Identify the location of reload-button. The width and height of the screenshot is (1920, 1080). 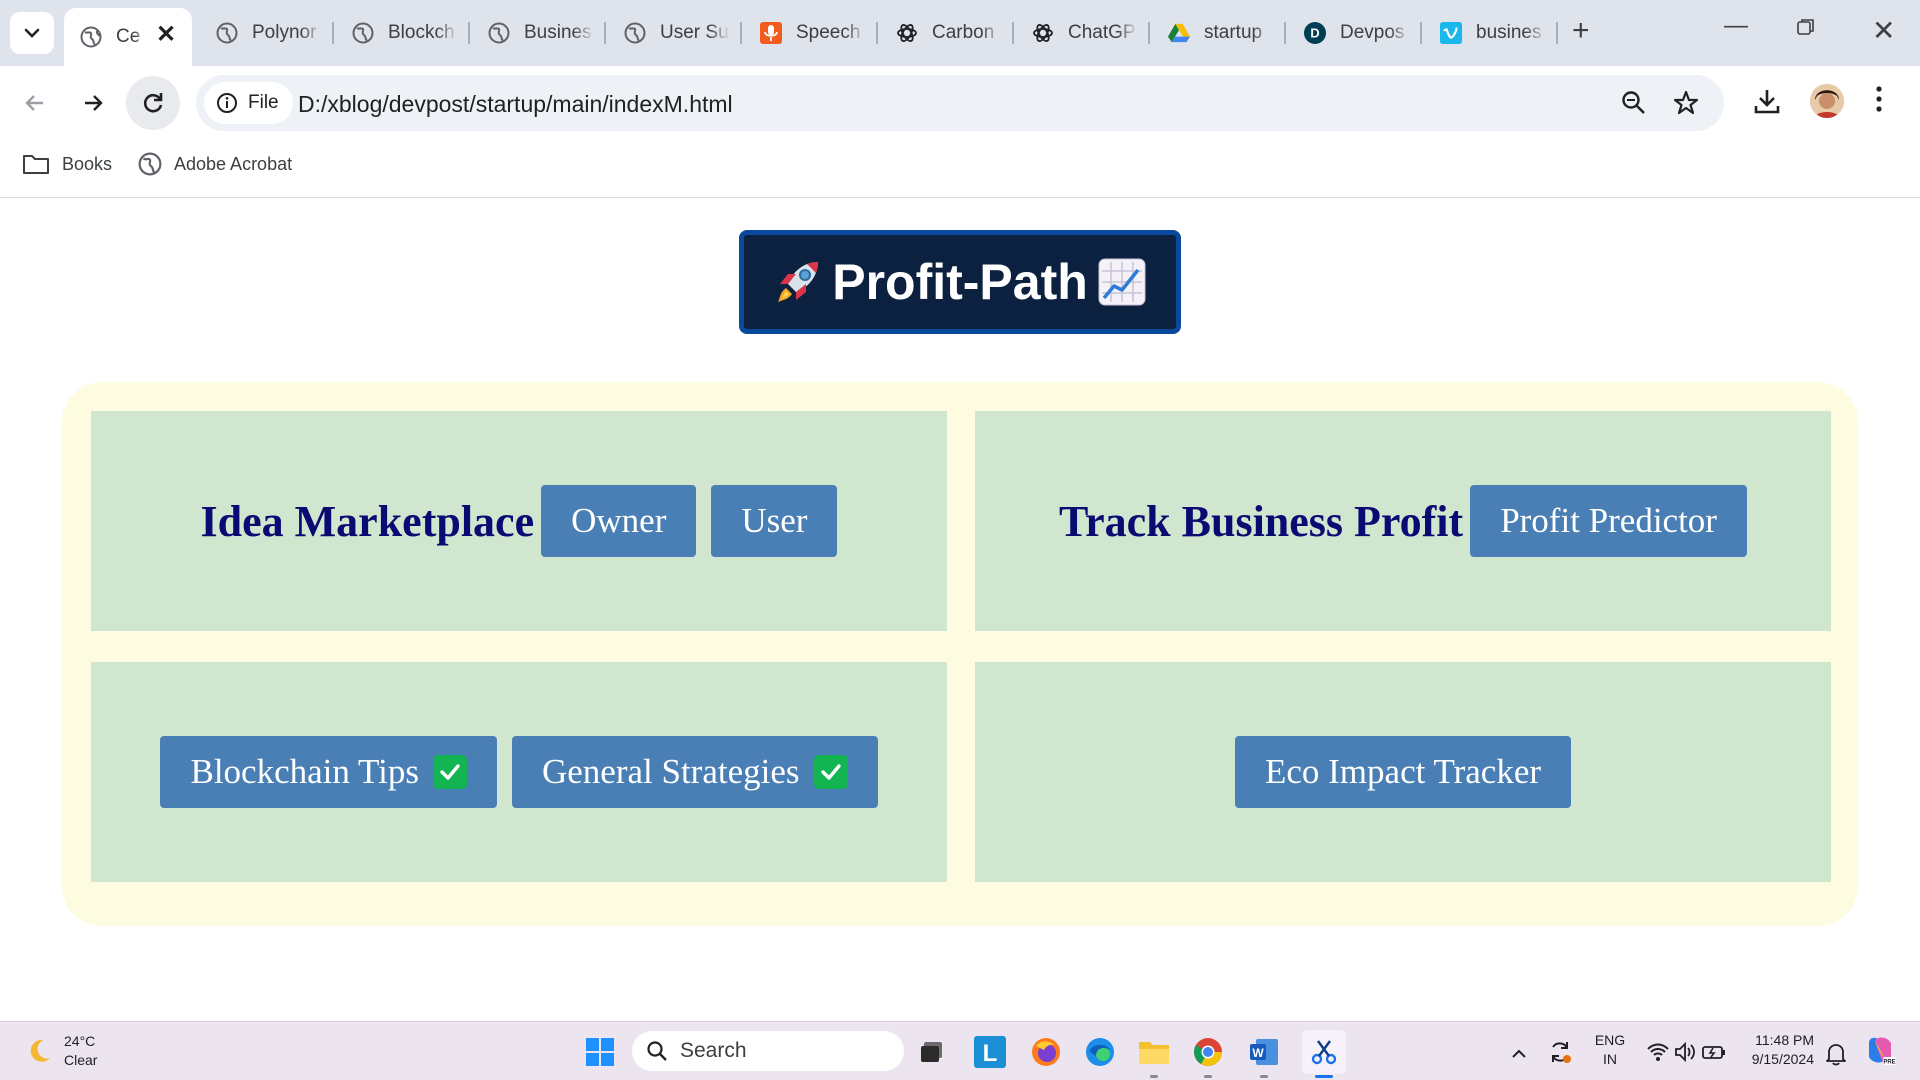
(153, 103).